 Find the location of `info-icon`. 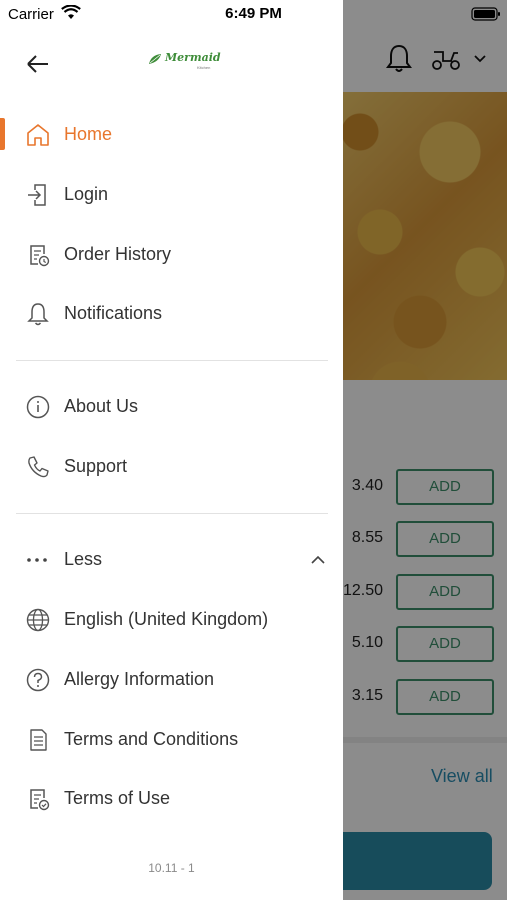

info-icon is located at coordinates (38, 407).